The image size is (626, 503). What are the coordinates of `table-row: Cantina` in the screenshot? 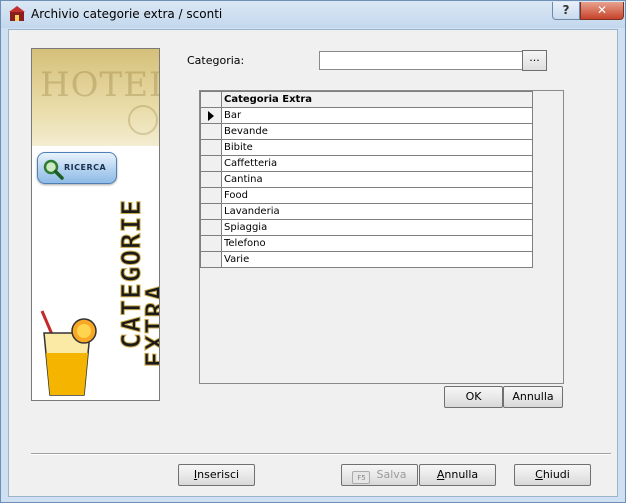 It's located at (366, 179).